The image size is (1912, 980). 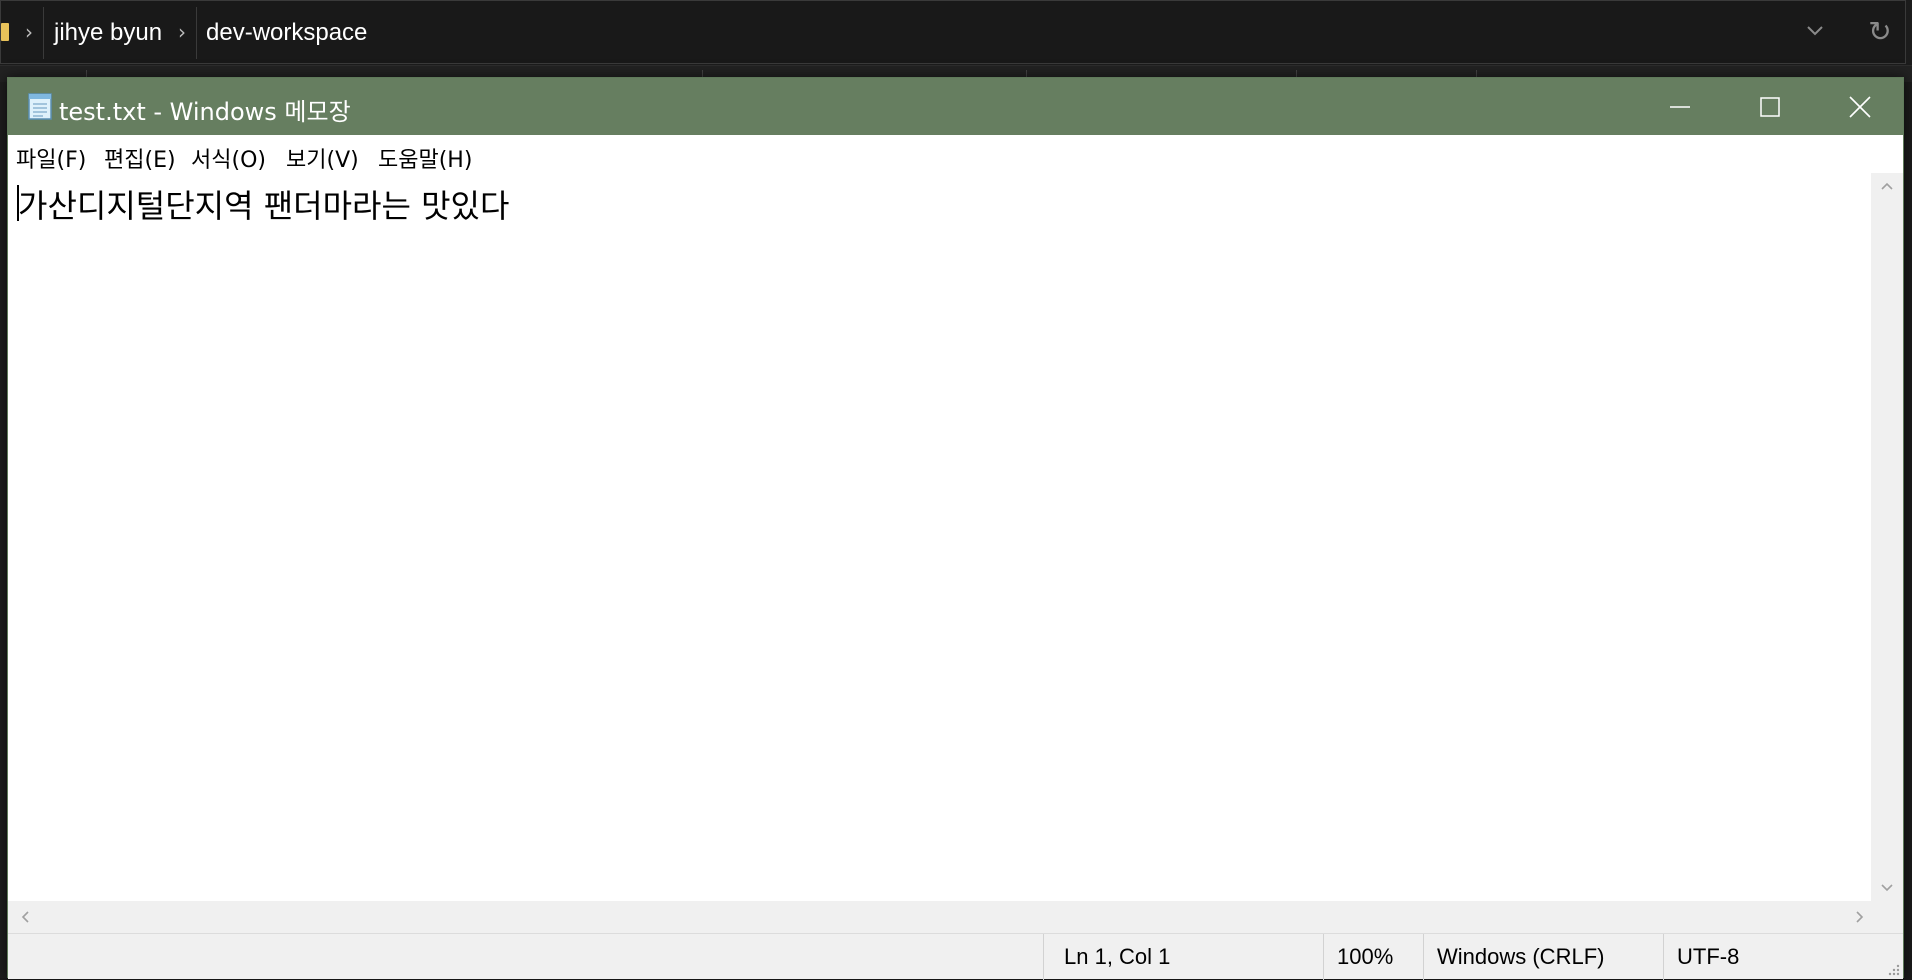 What do you see at coordinates (1887, 890) in the screenshot?
I see `scroll-down-icon` at bounding box center [1887, 890].